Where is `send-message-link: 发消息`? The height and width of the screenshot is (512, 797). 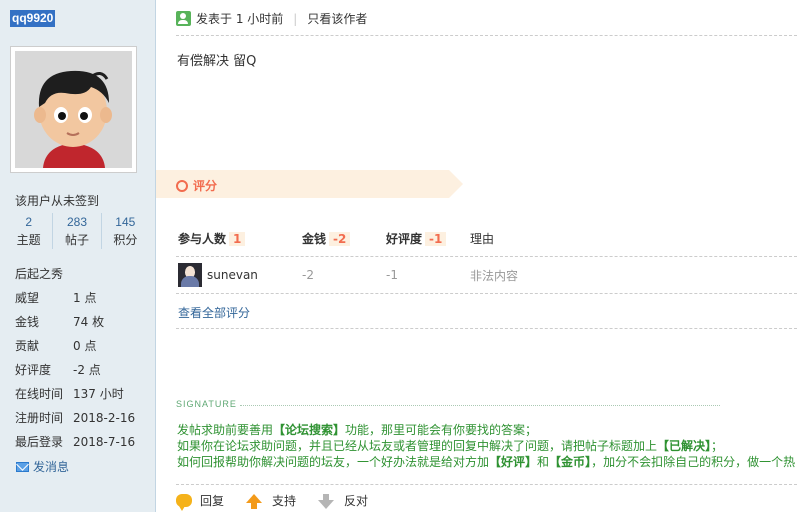 send-message-link: 发消息 is located at coordinates (42, 466).